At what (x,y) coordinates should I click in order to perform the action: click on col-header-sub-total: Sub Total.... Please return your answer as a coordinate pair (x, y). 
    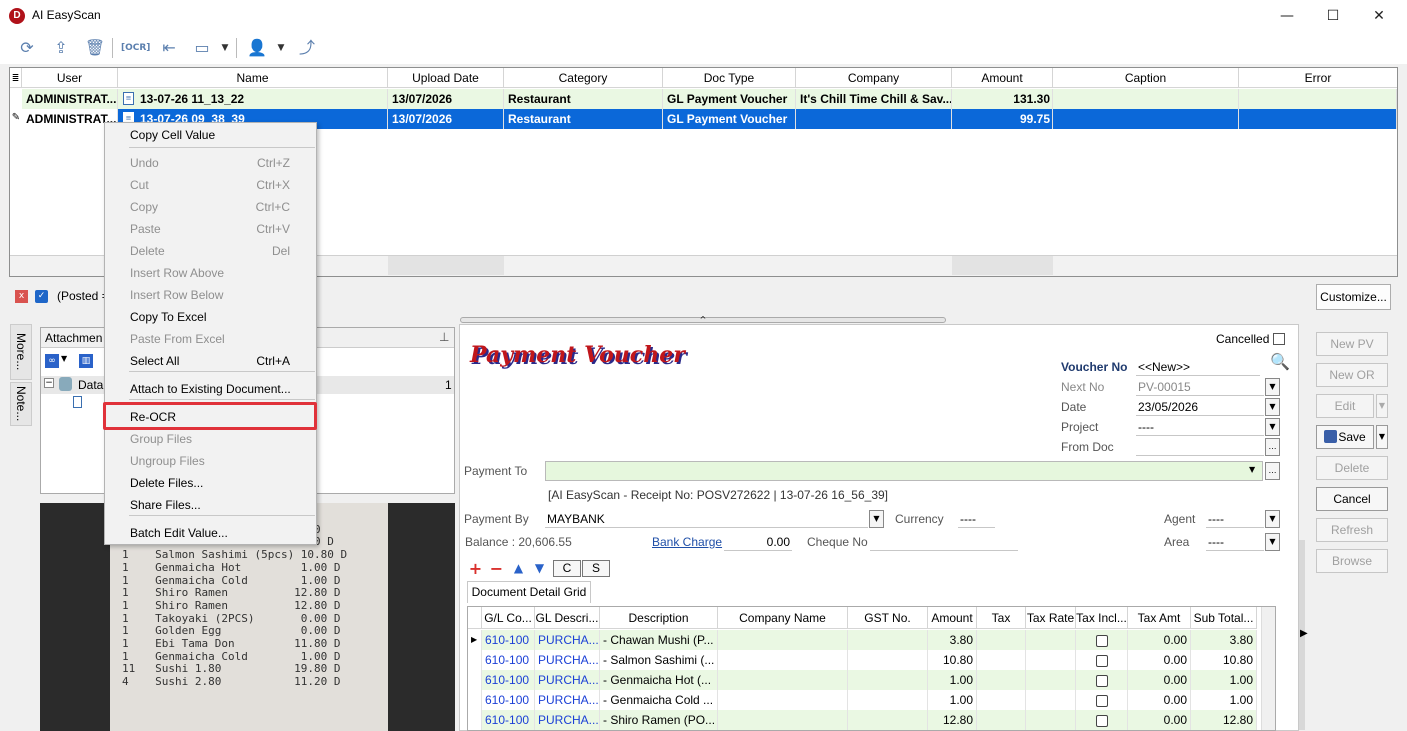
    Looking at the image, I should click on (1224, 618).